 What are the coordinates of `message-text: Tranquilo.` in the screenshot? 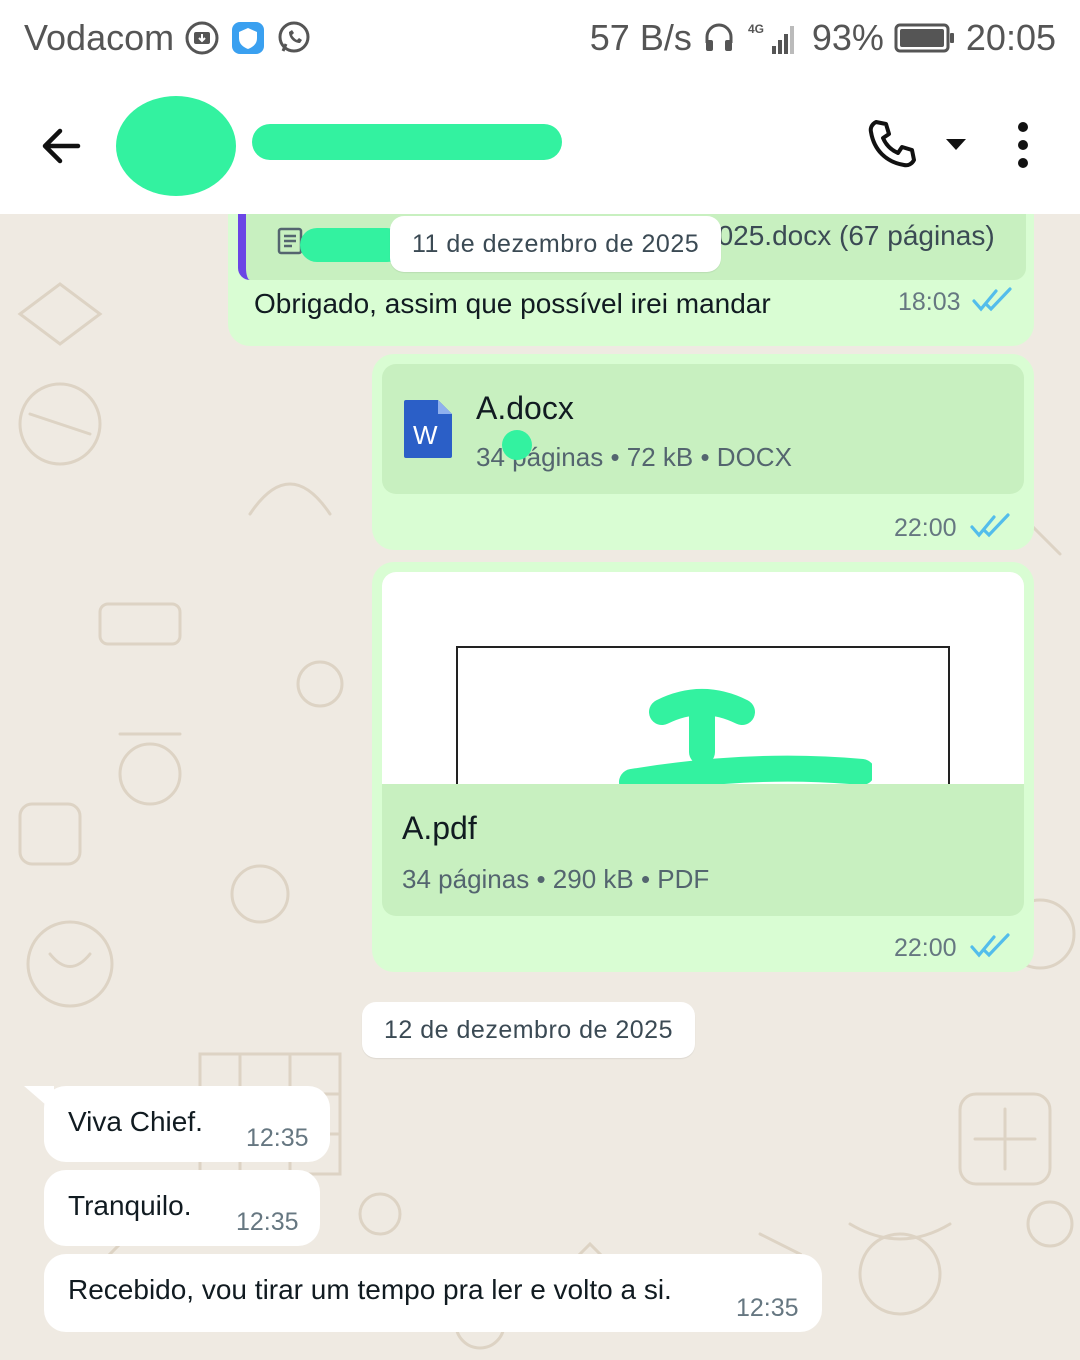 It's located at (130, 1205).